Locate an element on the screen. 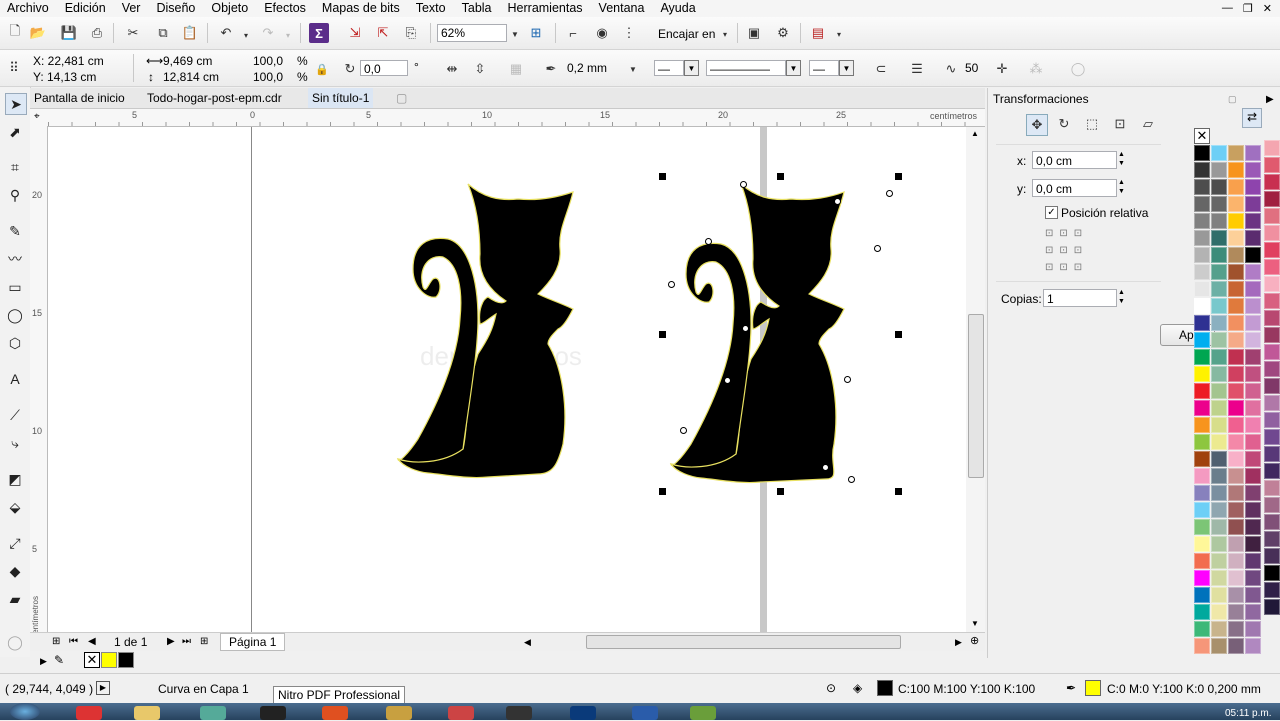  new-document-icon: 🗋 is located at coordinates (15, 33).